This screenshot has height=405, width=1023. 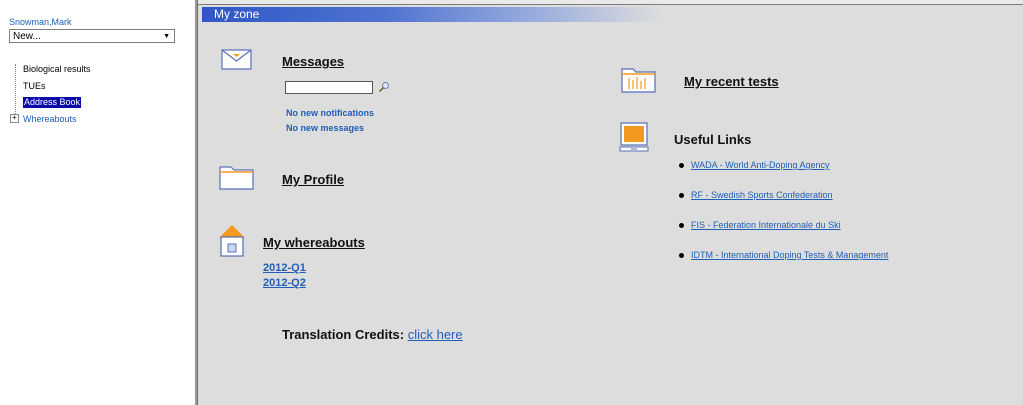 I want to click on whereabouts-2012-q1-link: 2012-Q1, so click(x=284, y=268).